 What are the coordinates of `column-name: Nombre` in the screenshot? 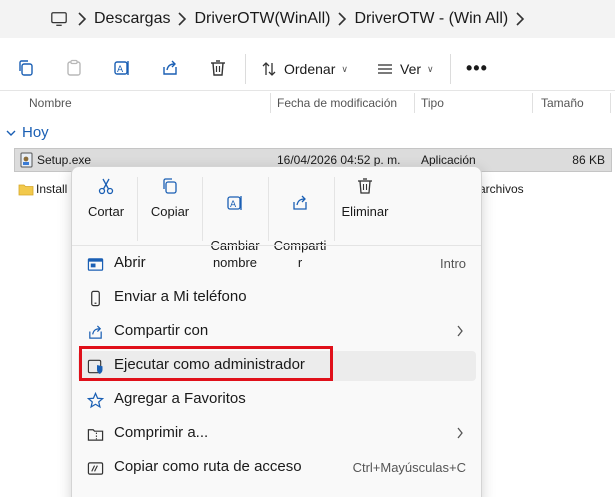 It's located at (50, 103).